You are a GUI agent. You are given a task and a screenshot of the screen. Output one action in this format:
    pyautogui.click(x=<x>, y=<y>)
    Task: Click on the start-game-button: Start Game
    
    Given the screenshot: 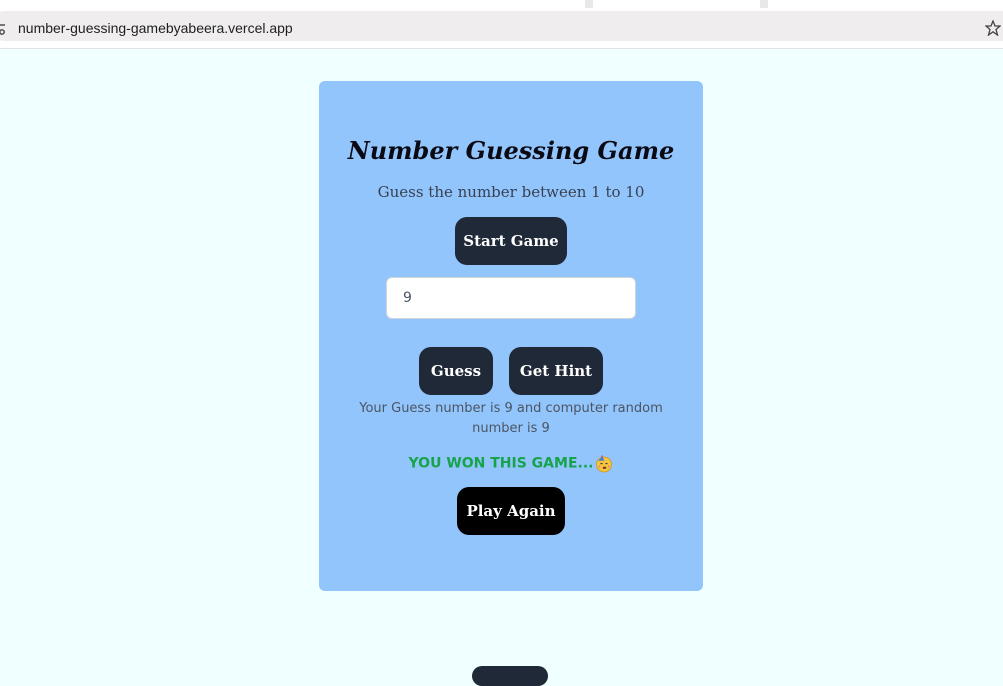 What is the action you would take?
    pyautogui.click(x=511, y=241)
    